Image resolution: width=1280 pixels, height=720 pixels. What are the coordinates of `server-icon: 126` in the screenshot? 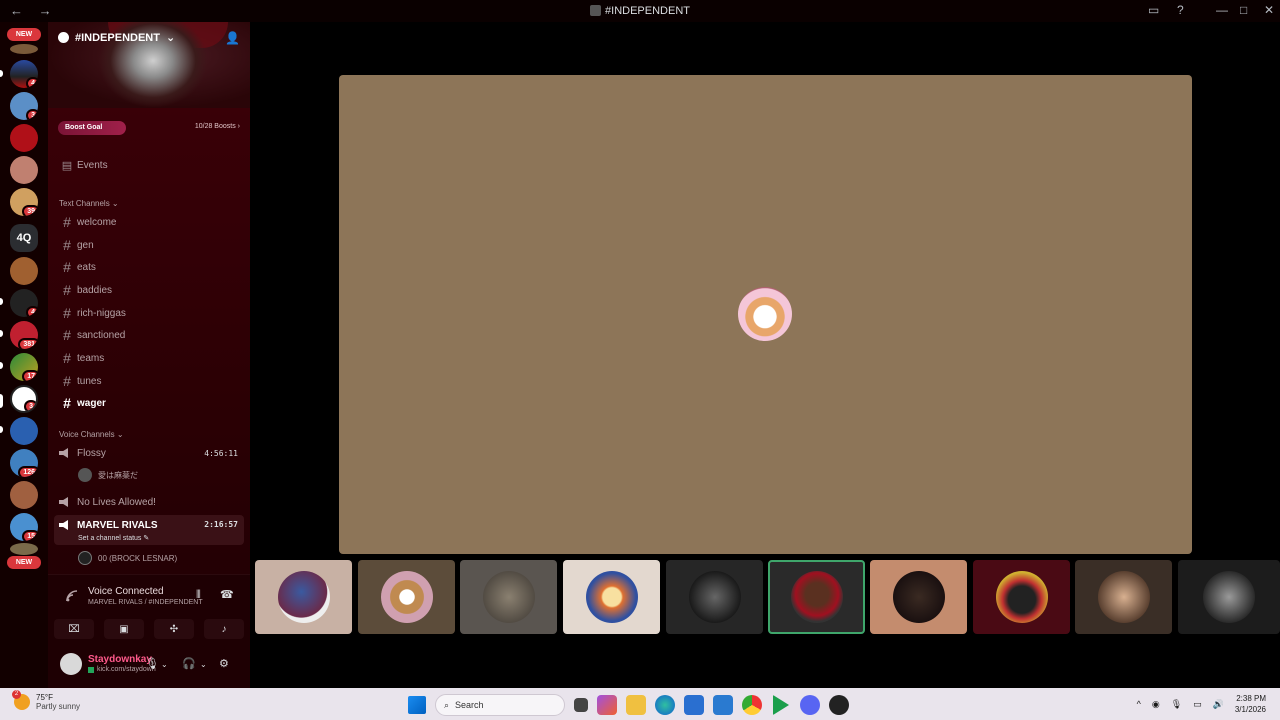 It's located at (24, 463).